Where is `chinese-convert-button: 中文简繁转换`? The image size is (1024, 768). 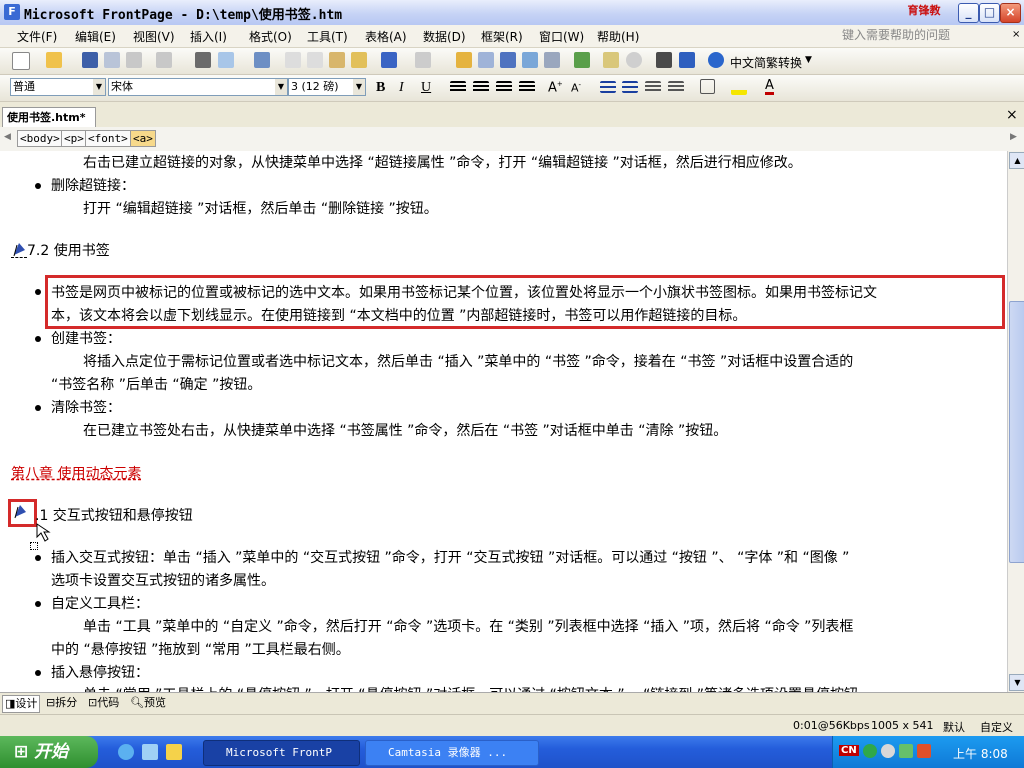
chinese-convert-button: 中文简繁转换 is located at coordinates (766, 62).